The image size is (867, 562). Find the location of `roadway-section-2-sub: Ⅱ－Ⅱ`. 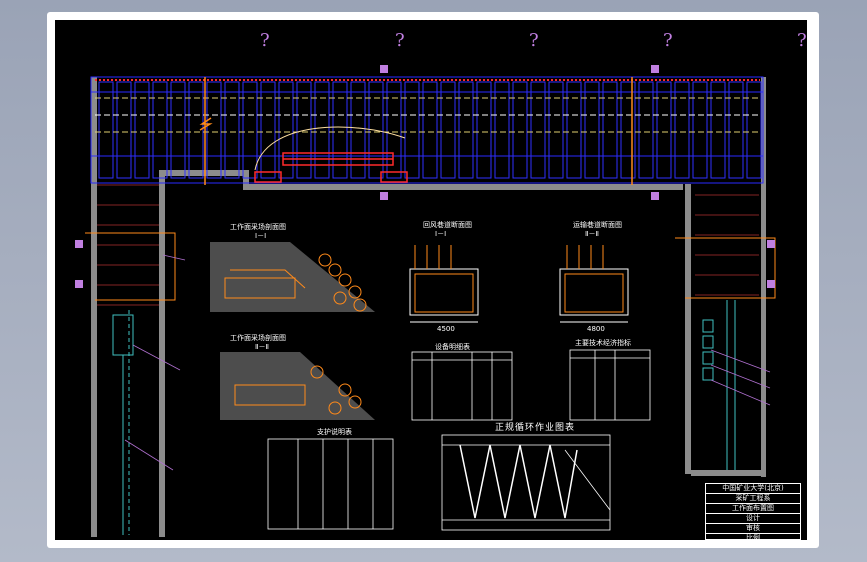

roadway-section-2-sub: Ⅱ－Ⅱ is located at coordinates (592, 234).